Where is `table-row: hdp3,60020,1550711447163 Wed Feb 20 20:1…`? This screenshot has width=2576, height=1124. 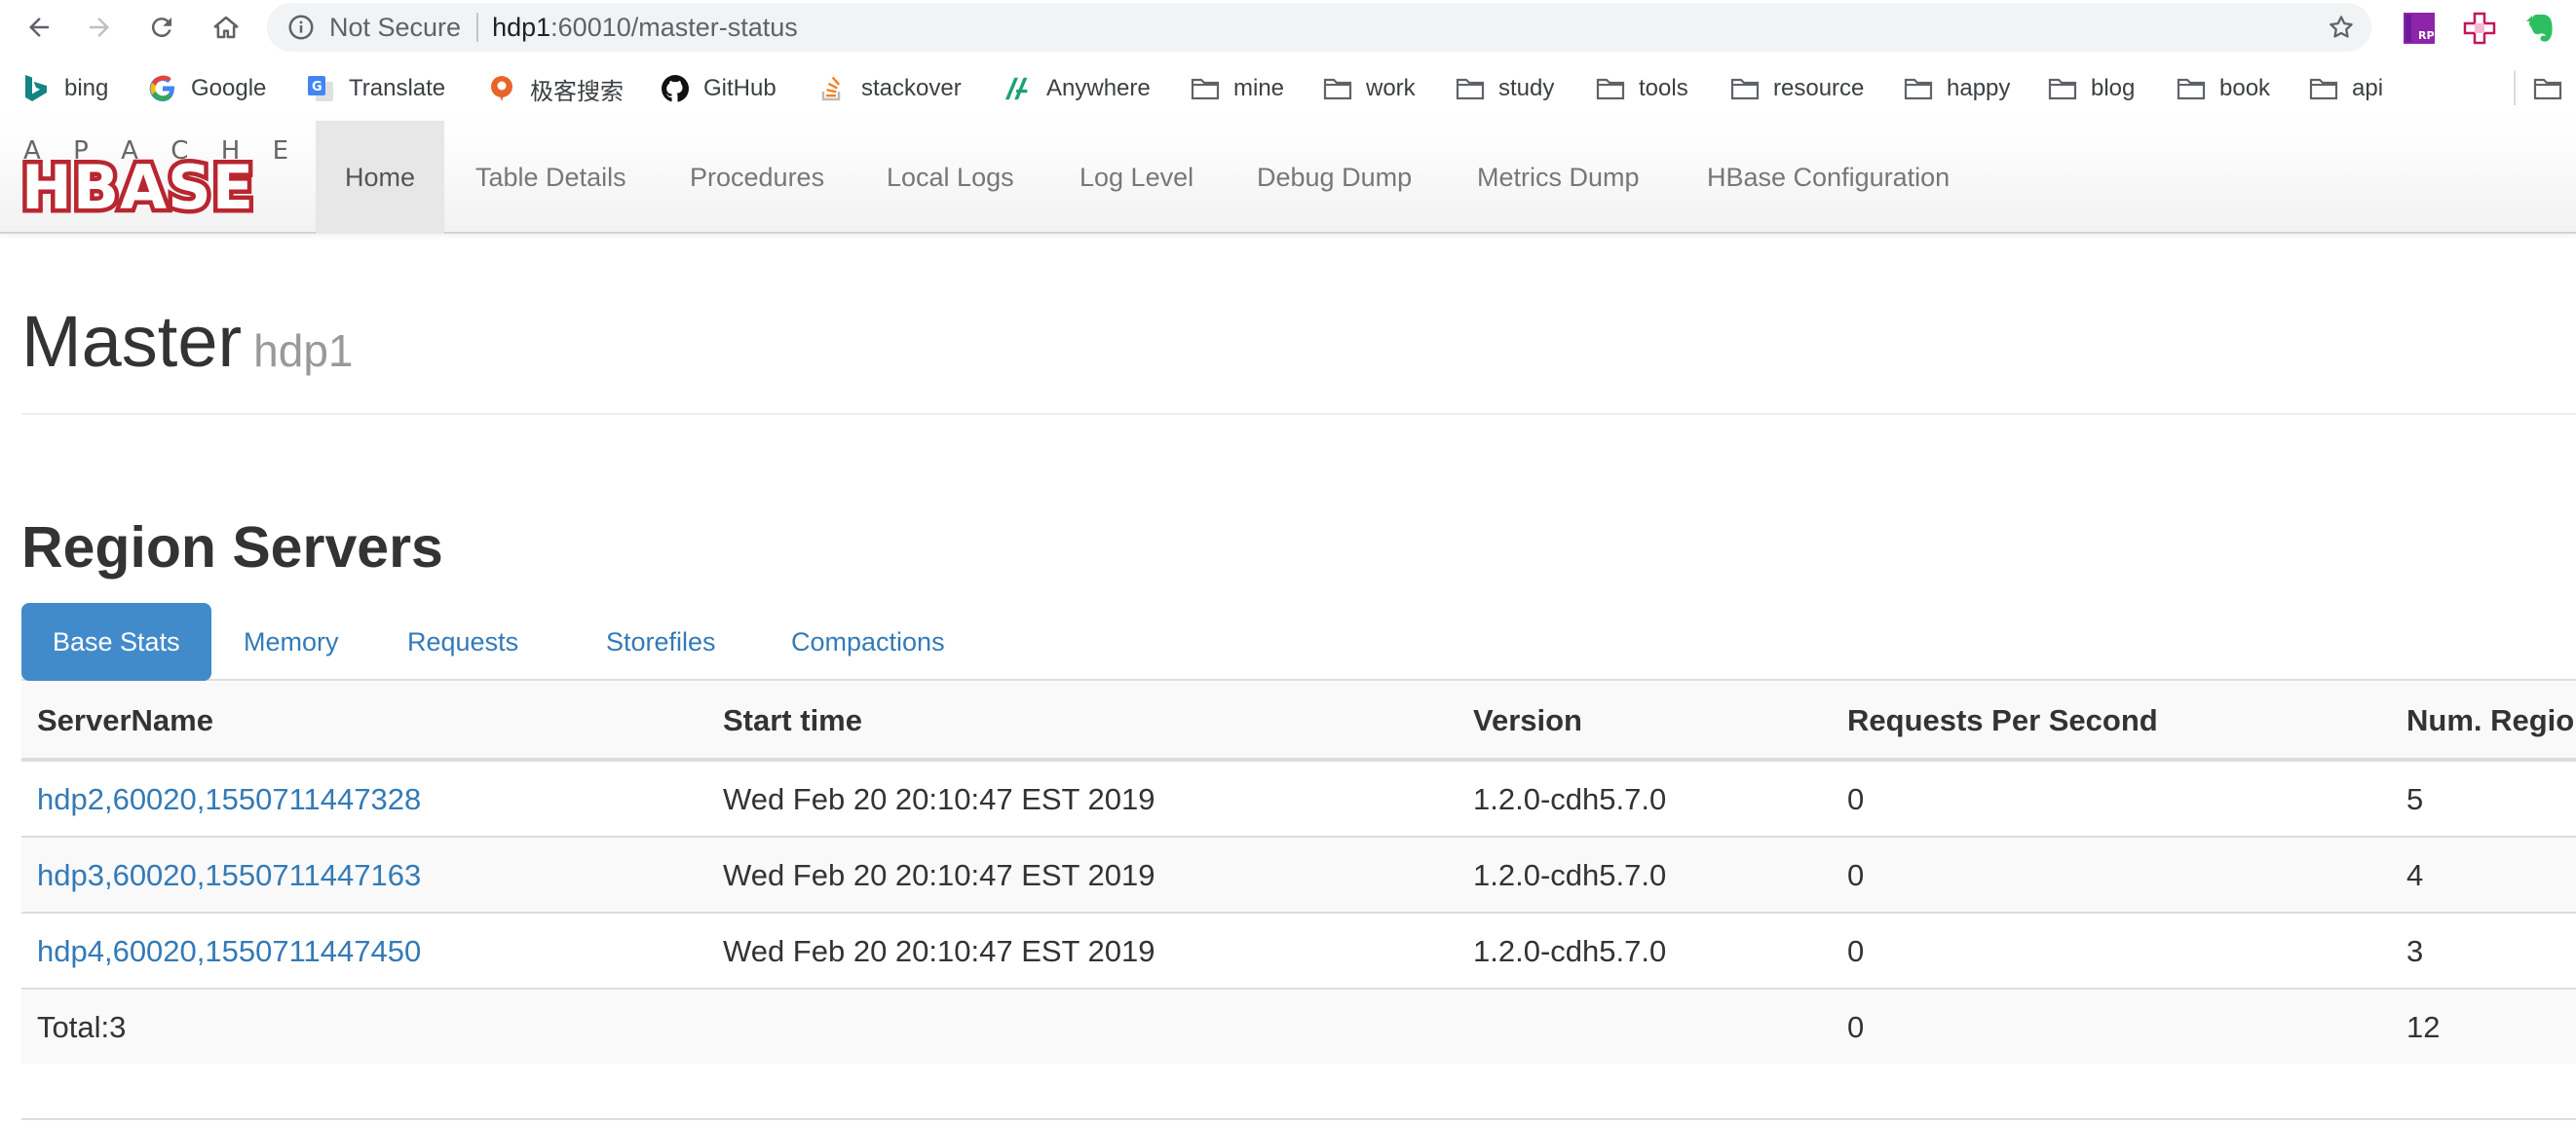 table-row: hdp3,60020,1550711447163 Wed Feb 20 20:1… is located at coordinates (1298, 874).